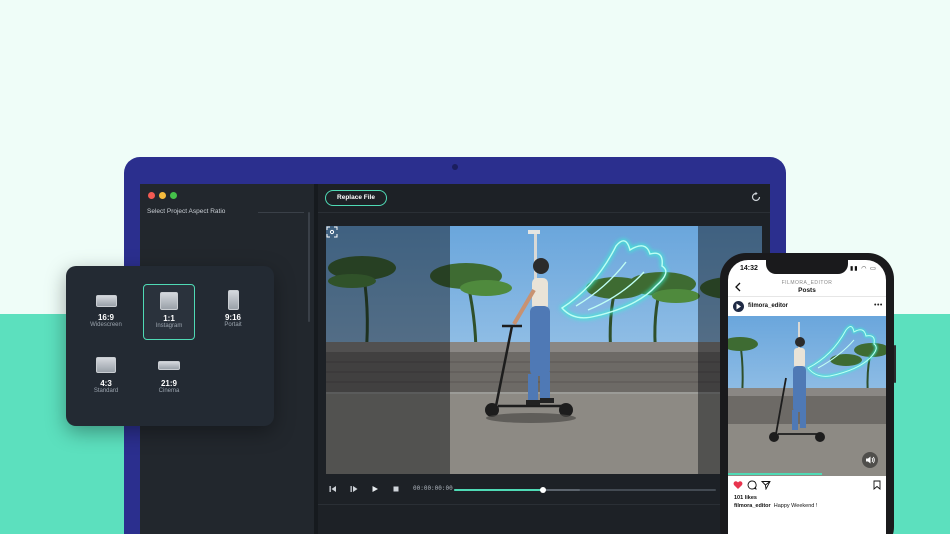 Image resolution: width=950 pixels, height=534 pixels. What do you see at coordinates (878, 305) in the screenshot?
I see `more-options-icon: •••` at bounding box center [878, 305].